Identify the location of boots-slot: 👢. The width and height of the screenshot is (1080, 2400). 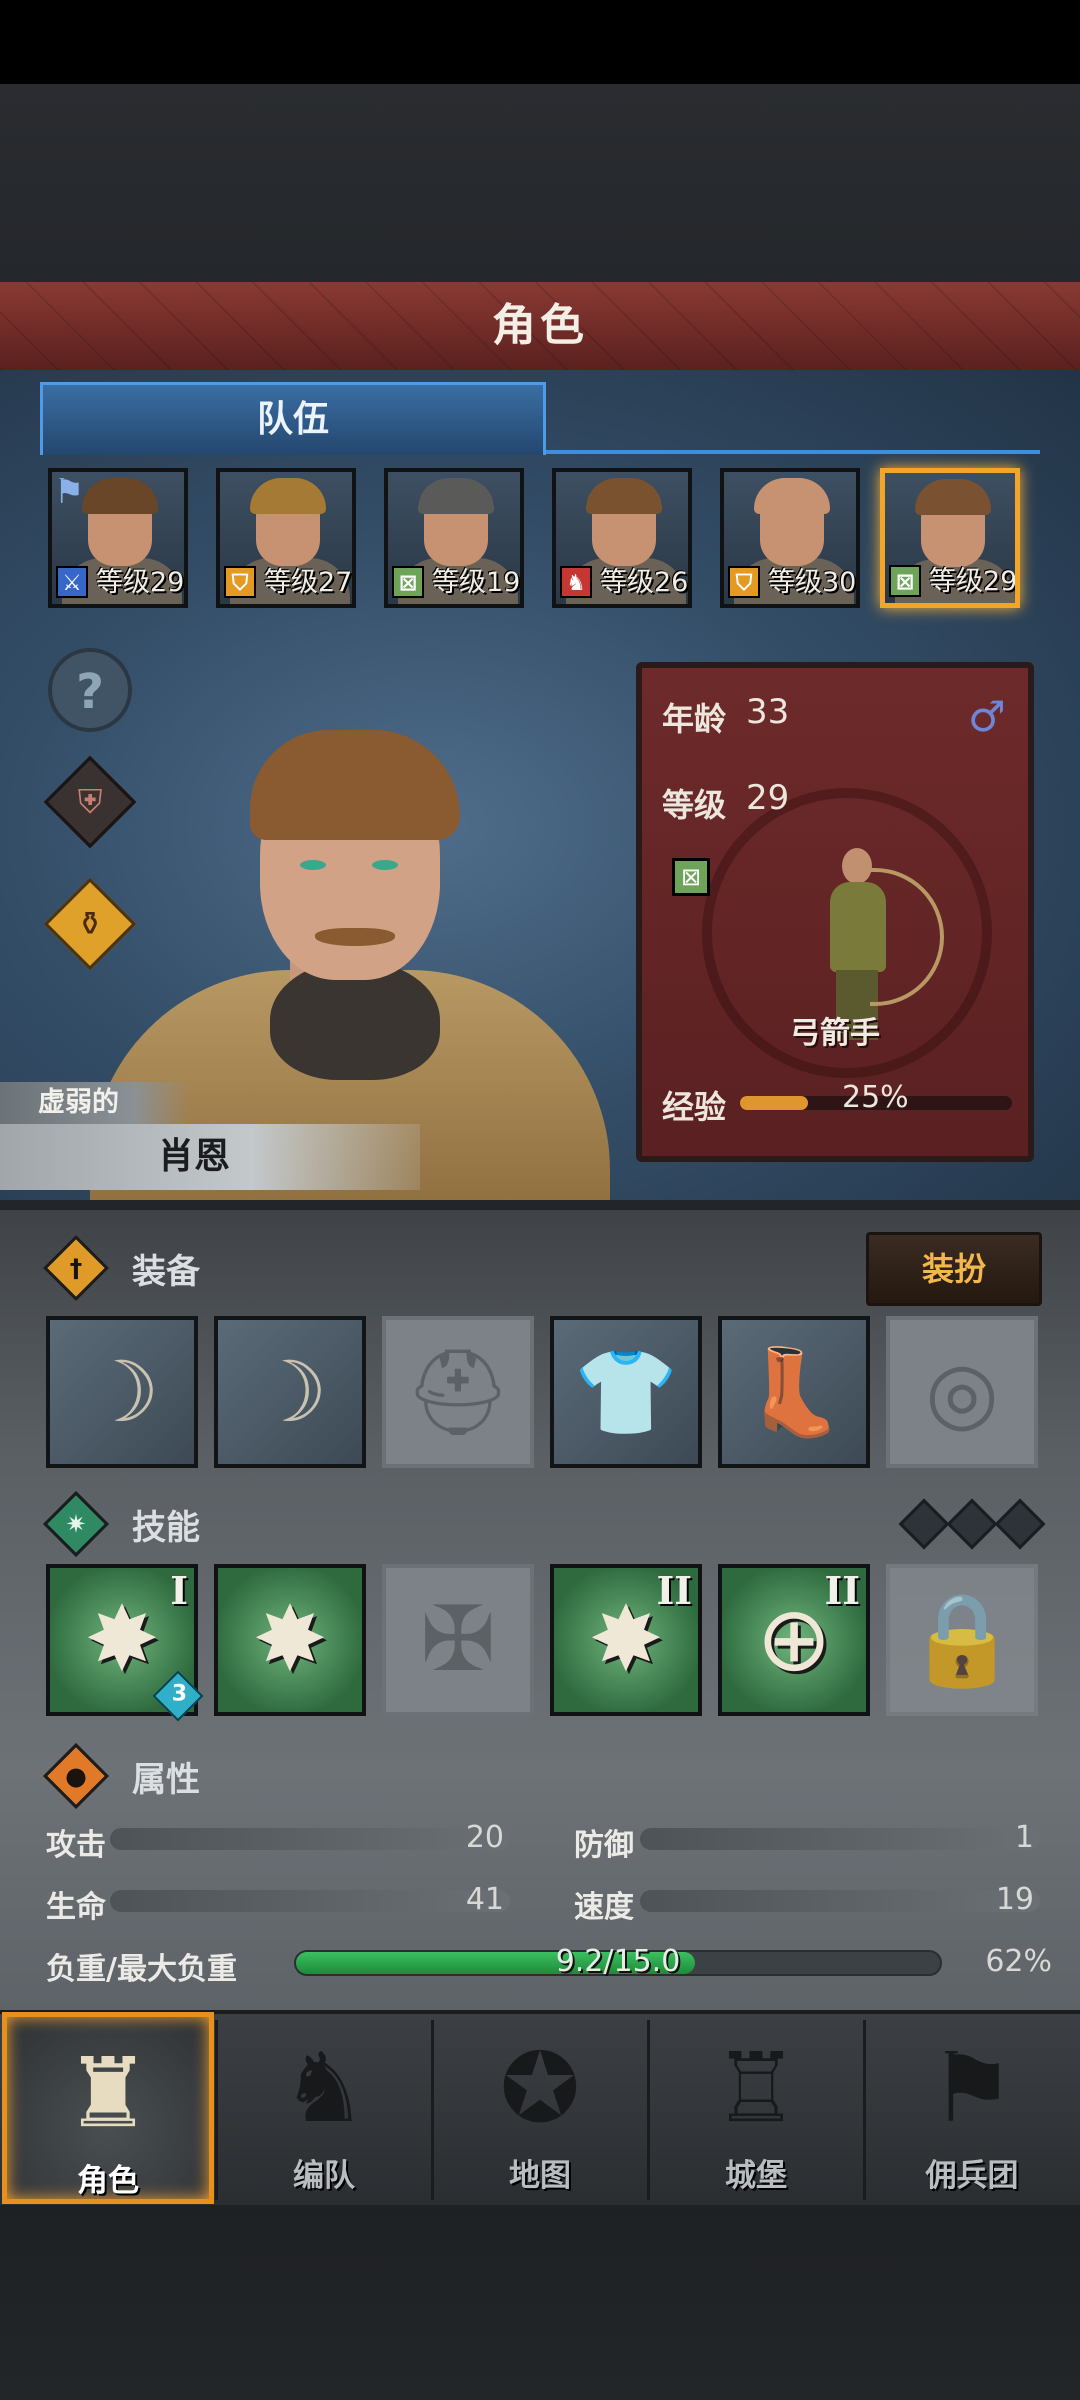
(794, 1392).